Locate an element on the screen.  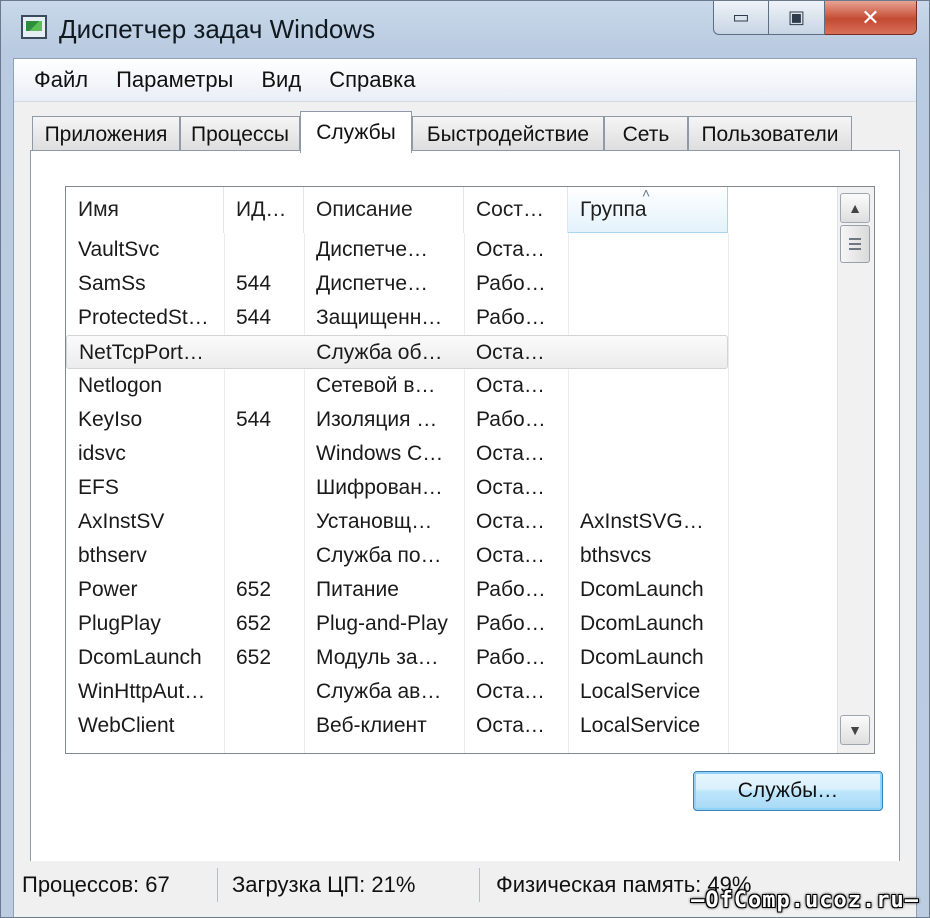
scroll-up-button: ▲ is located at coordinates (855, 208).